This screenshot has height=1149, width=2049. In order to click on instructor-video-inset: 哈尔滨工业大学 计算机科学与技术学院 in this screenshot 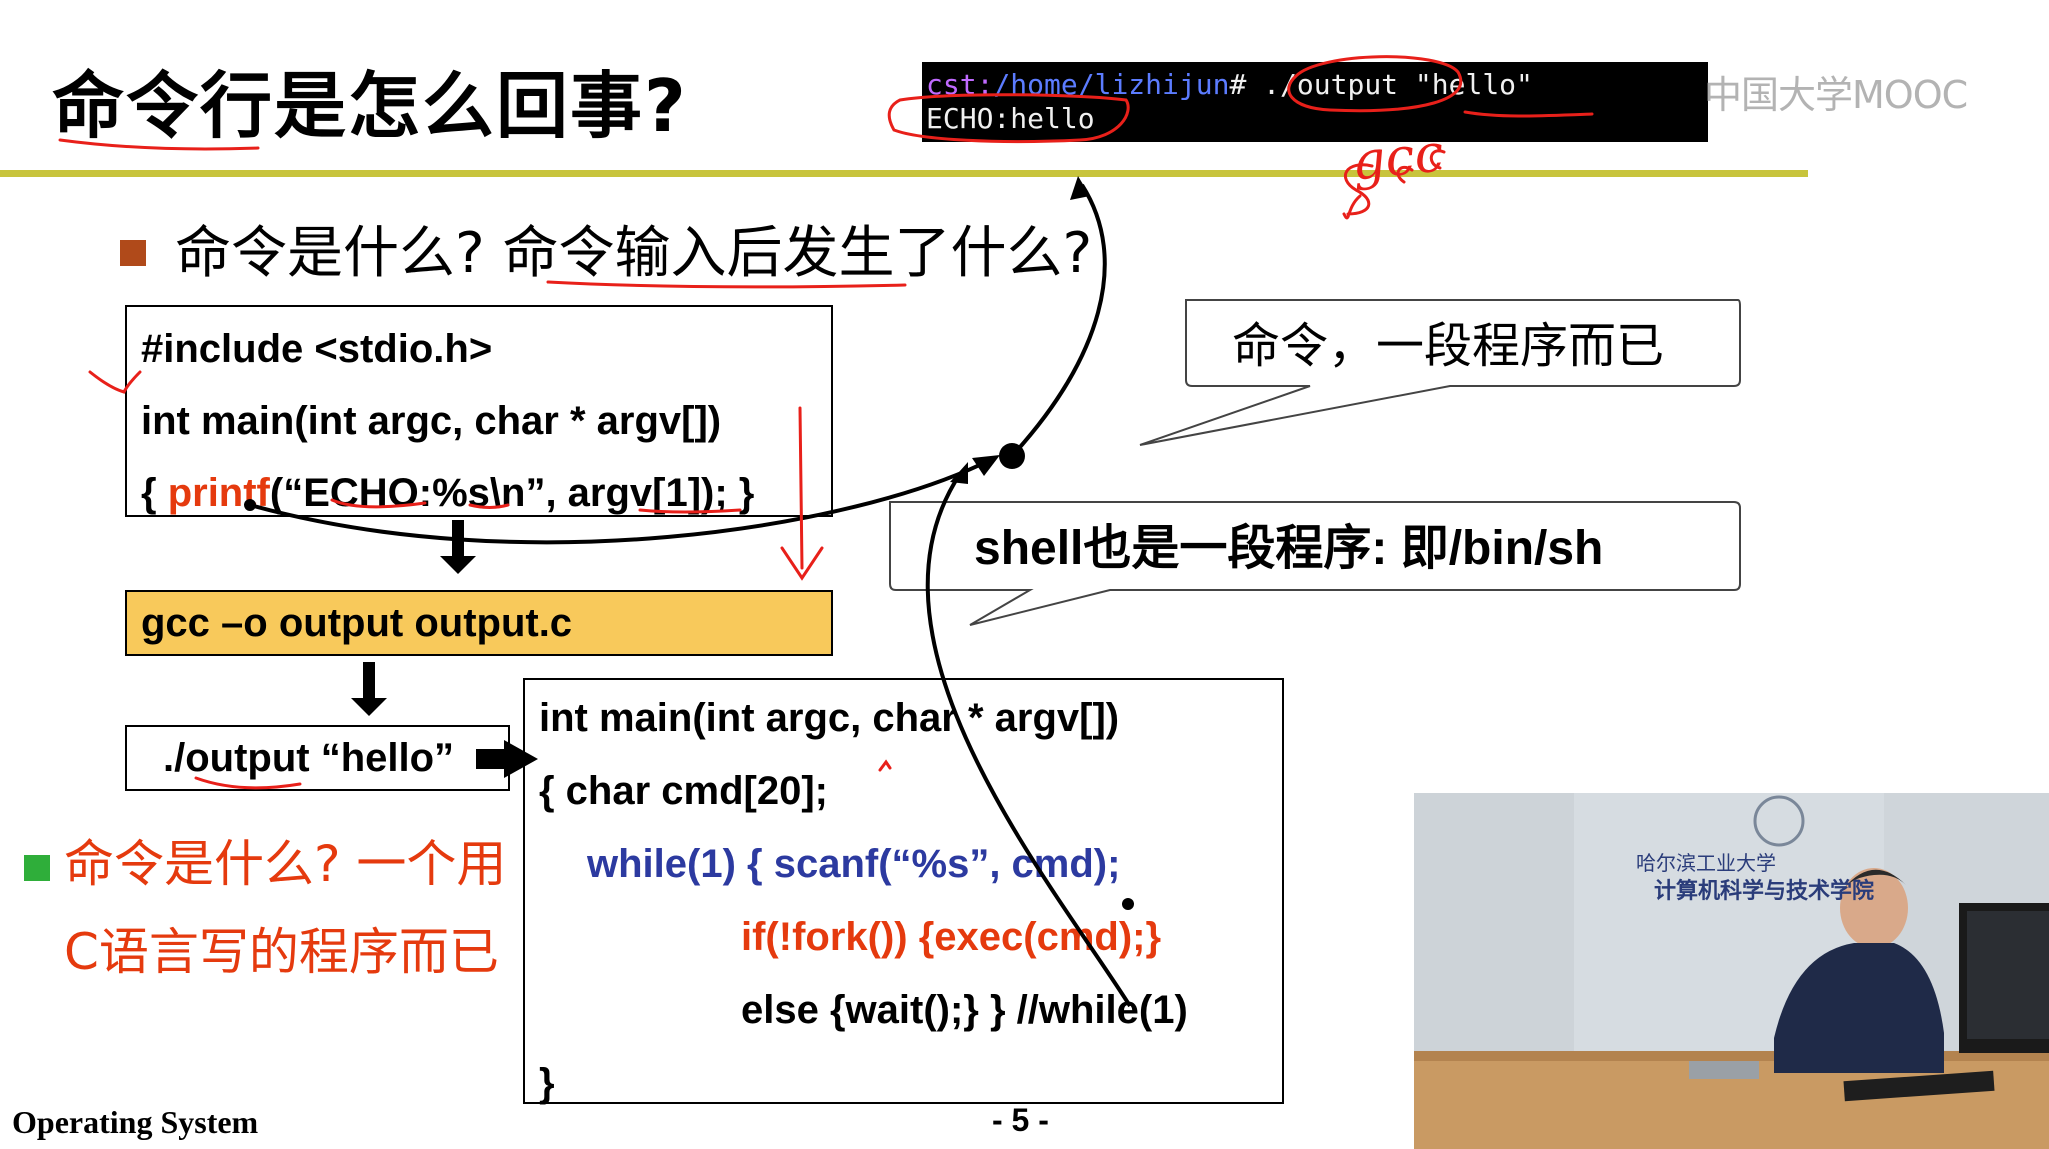, I will do `click(1731, 971)`.